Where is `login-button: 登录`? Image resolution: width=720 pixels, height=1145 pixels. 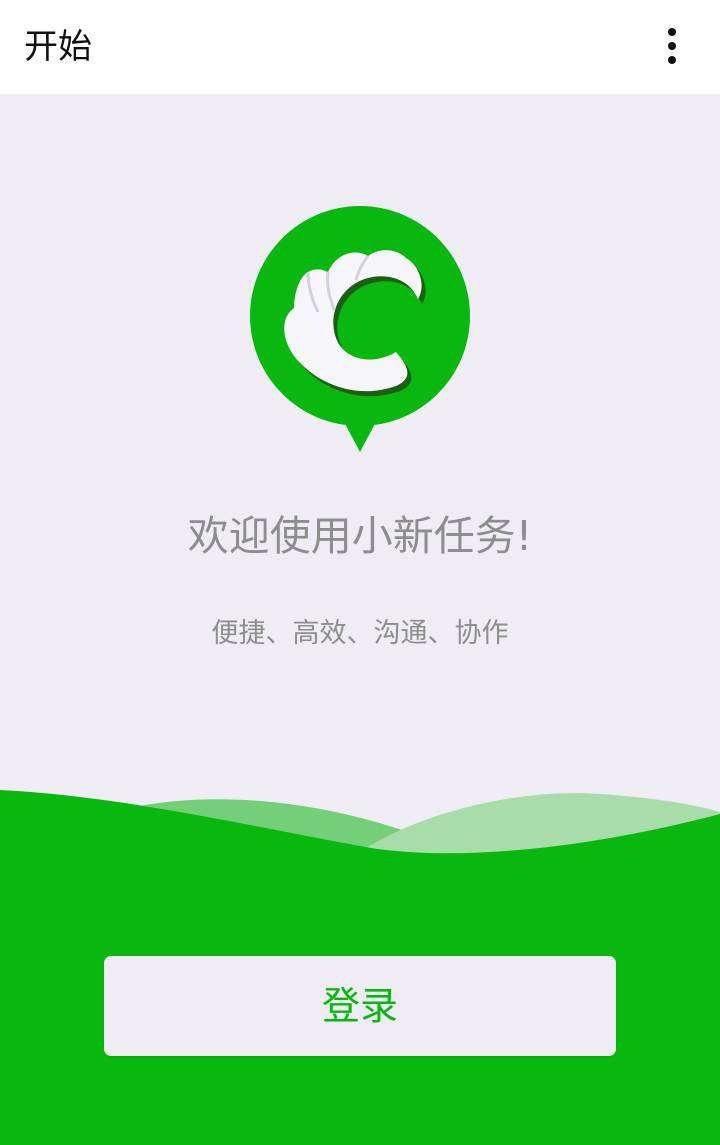
login-button: 登录 is located at coordinates (360, 1006).